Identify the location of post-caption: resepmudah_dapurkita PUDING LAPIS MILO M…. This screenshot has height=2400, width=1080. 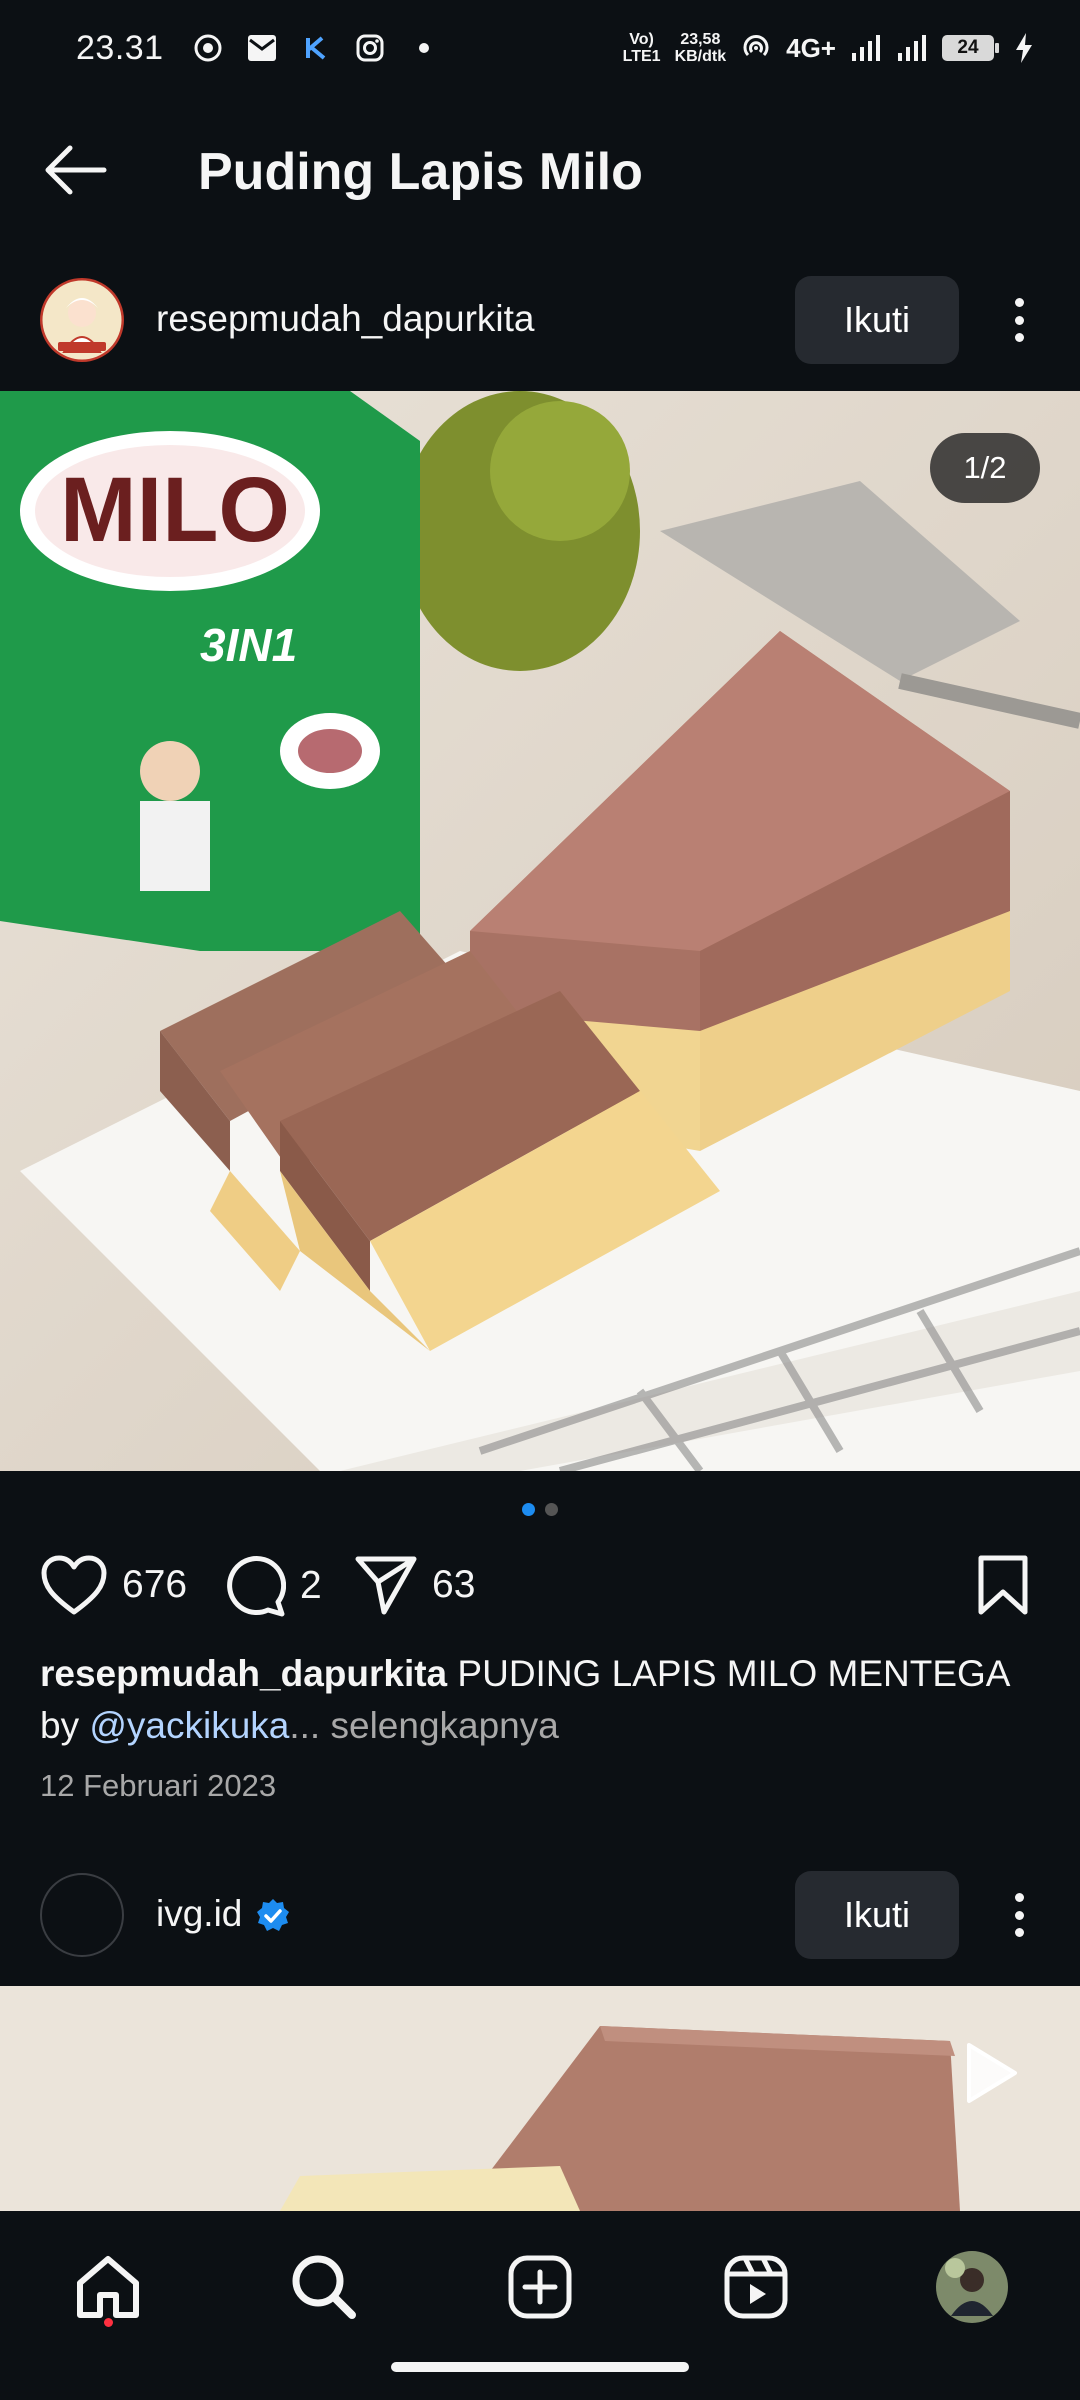
(545, 1700).